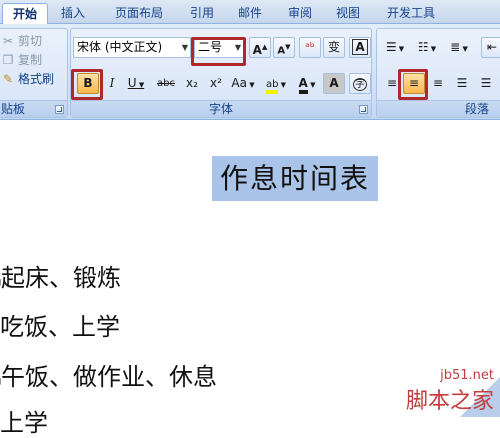 The image size is (500, 438). I want to click on superscript-button: x², so click(216, 83).